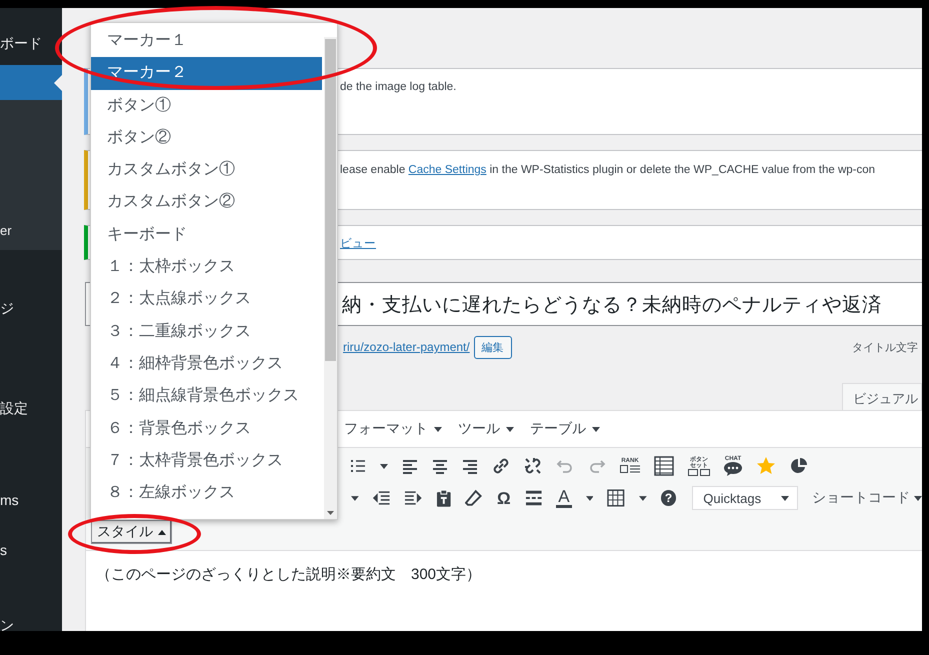  What do you see at coordinates (206, 170) in the screenshot?
I see `style-menu-item: カスタムボタン①` at bounding box center [206, 170].